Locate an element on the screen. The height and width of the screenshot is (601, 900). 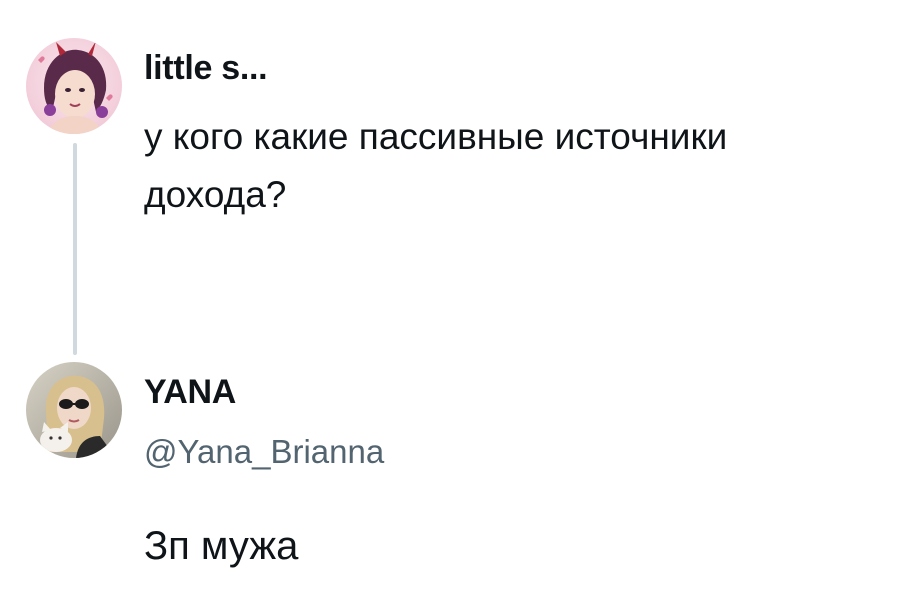
tweet-text: у кого какие пассивные источники дохода? is located at coordinates (436, 165).